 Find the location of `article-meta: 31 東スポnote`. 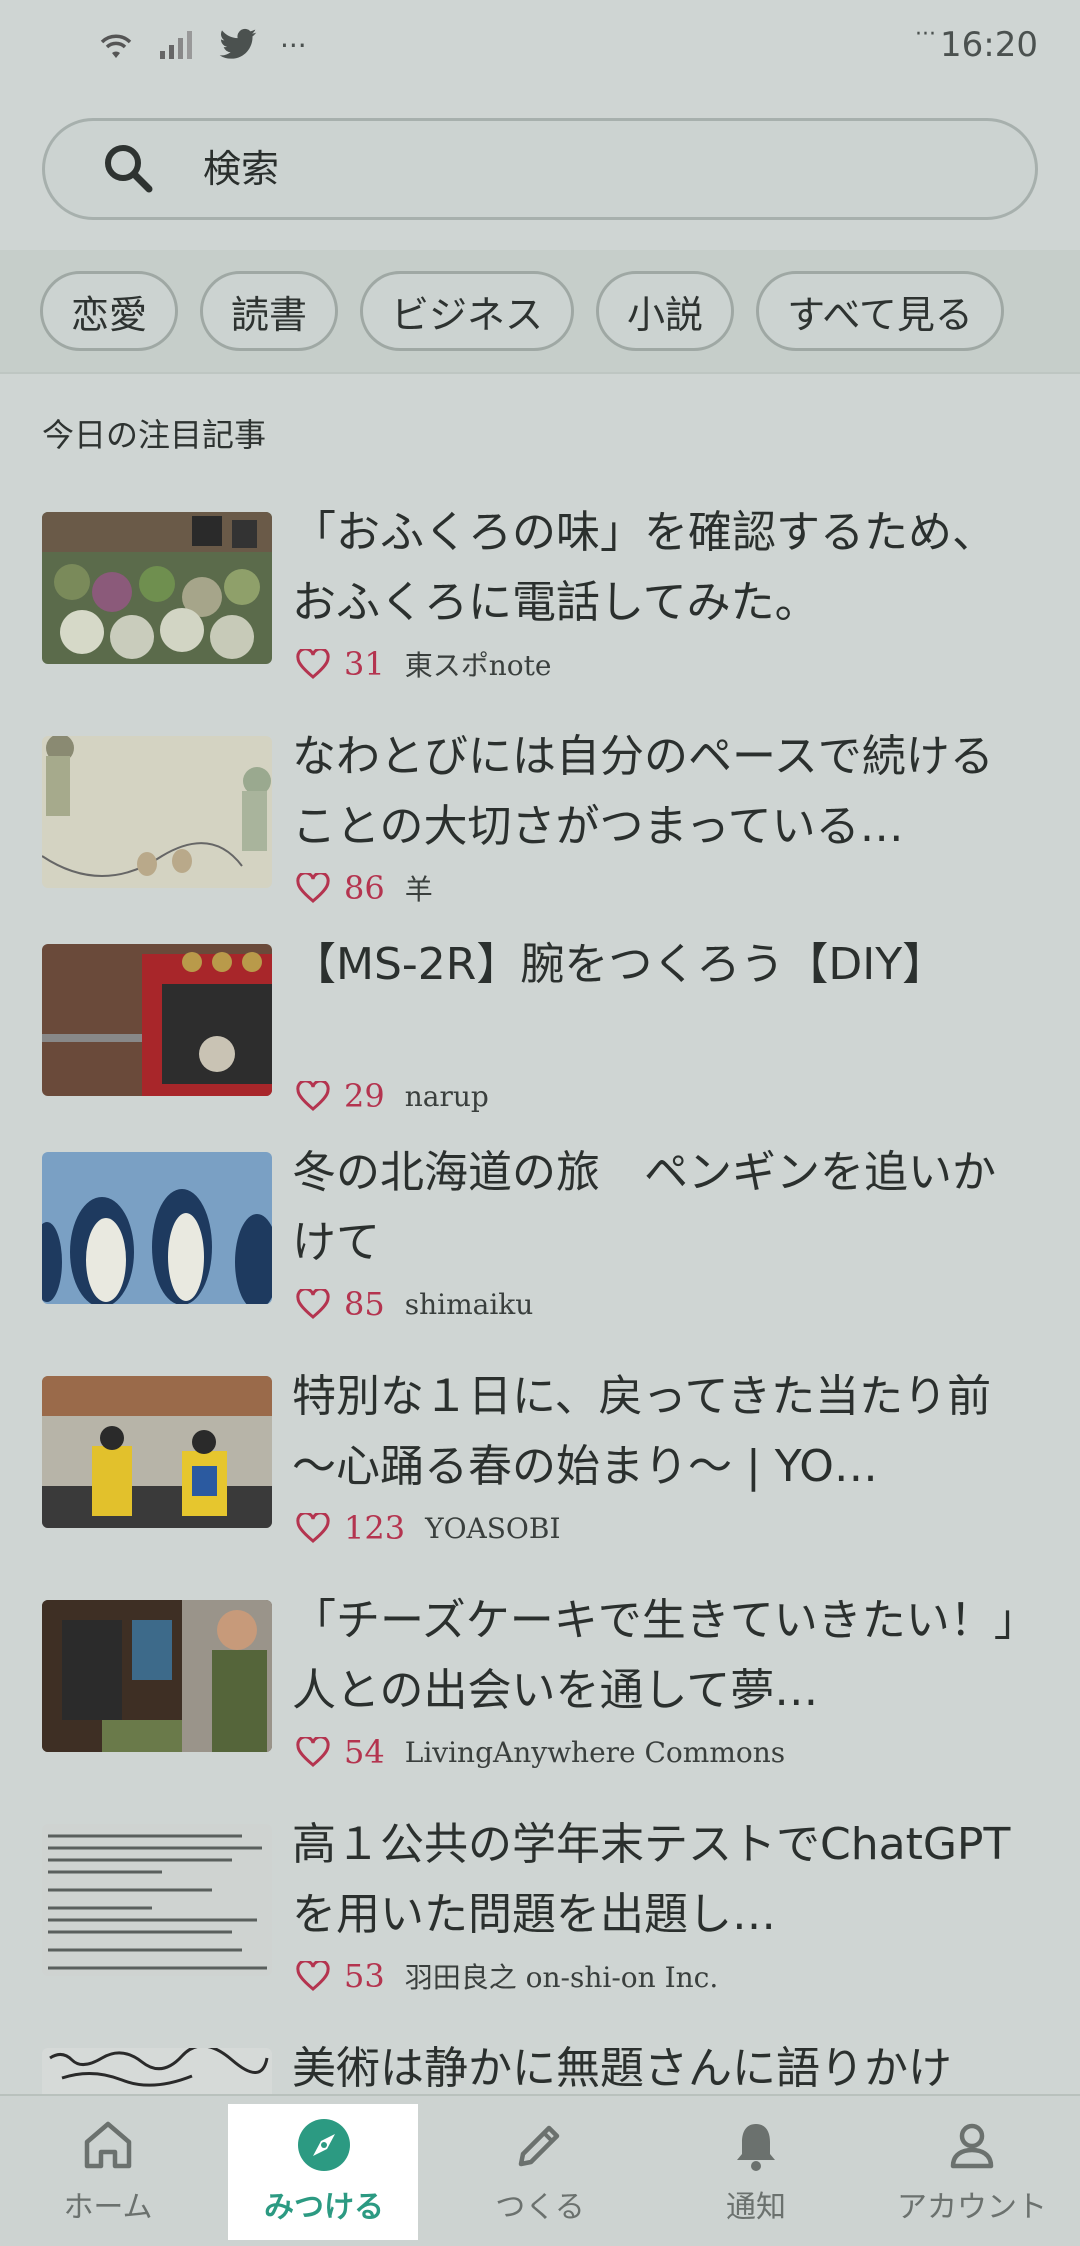

article-meta: 31 東スポnote is located at coordinates (423, 664).